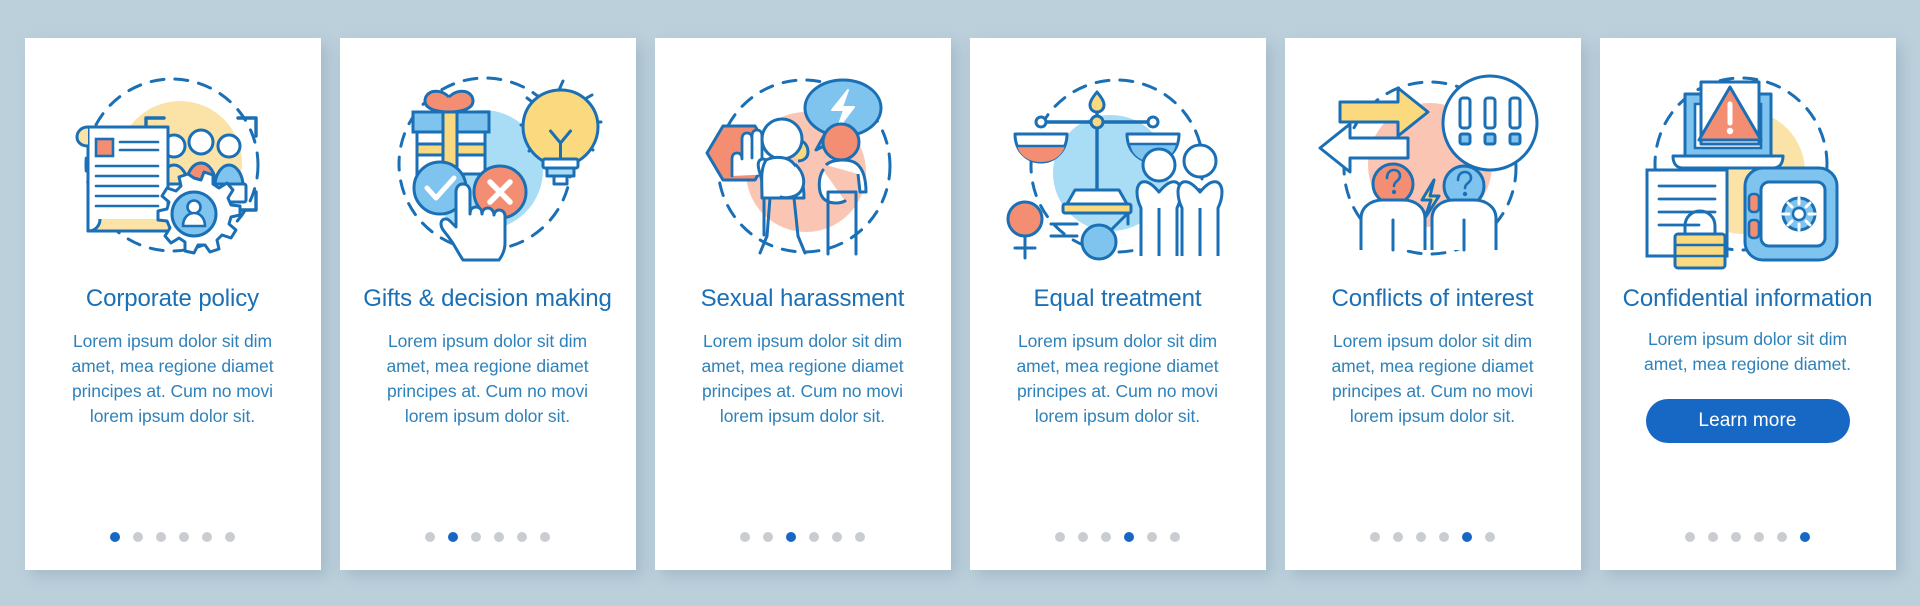 The image size is (1920, 606). I want to click on sexual-harassment-icon, so click(803, 167).